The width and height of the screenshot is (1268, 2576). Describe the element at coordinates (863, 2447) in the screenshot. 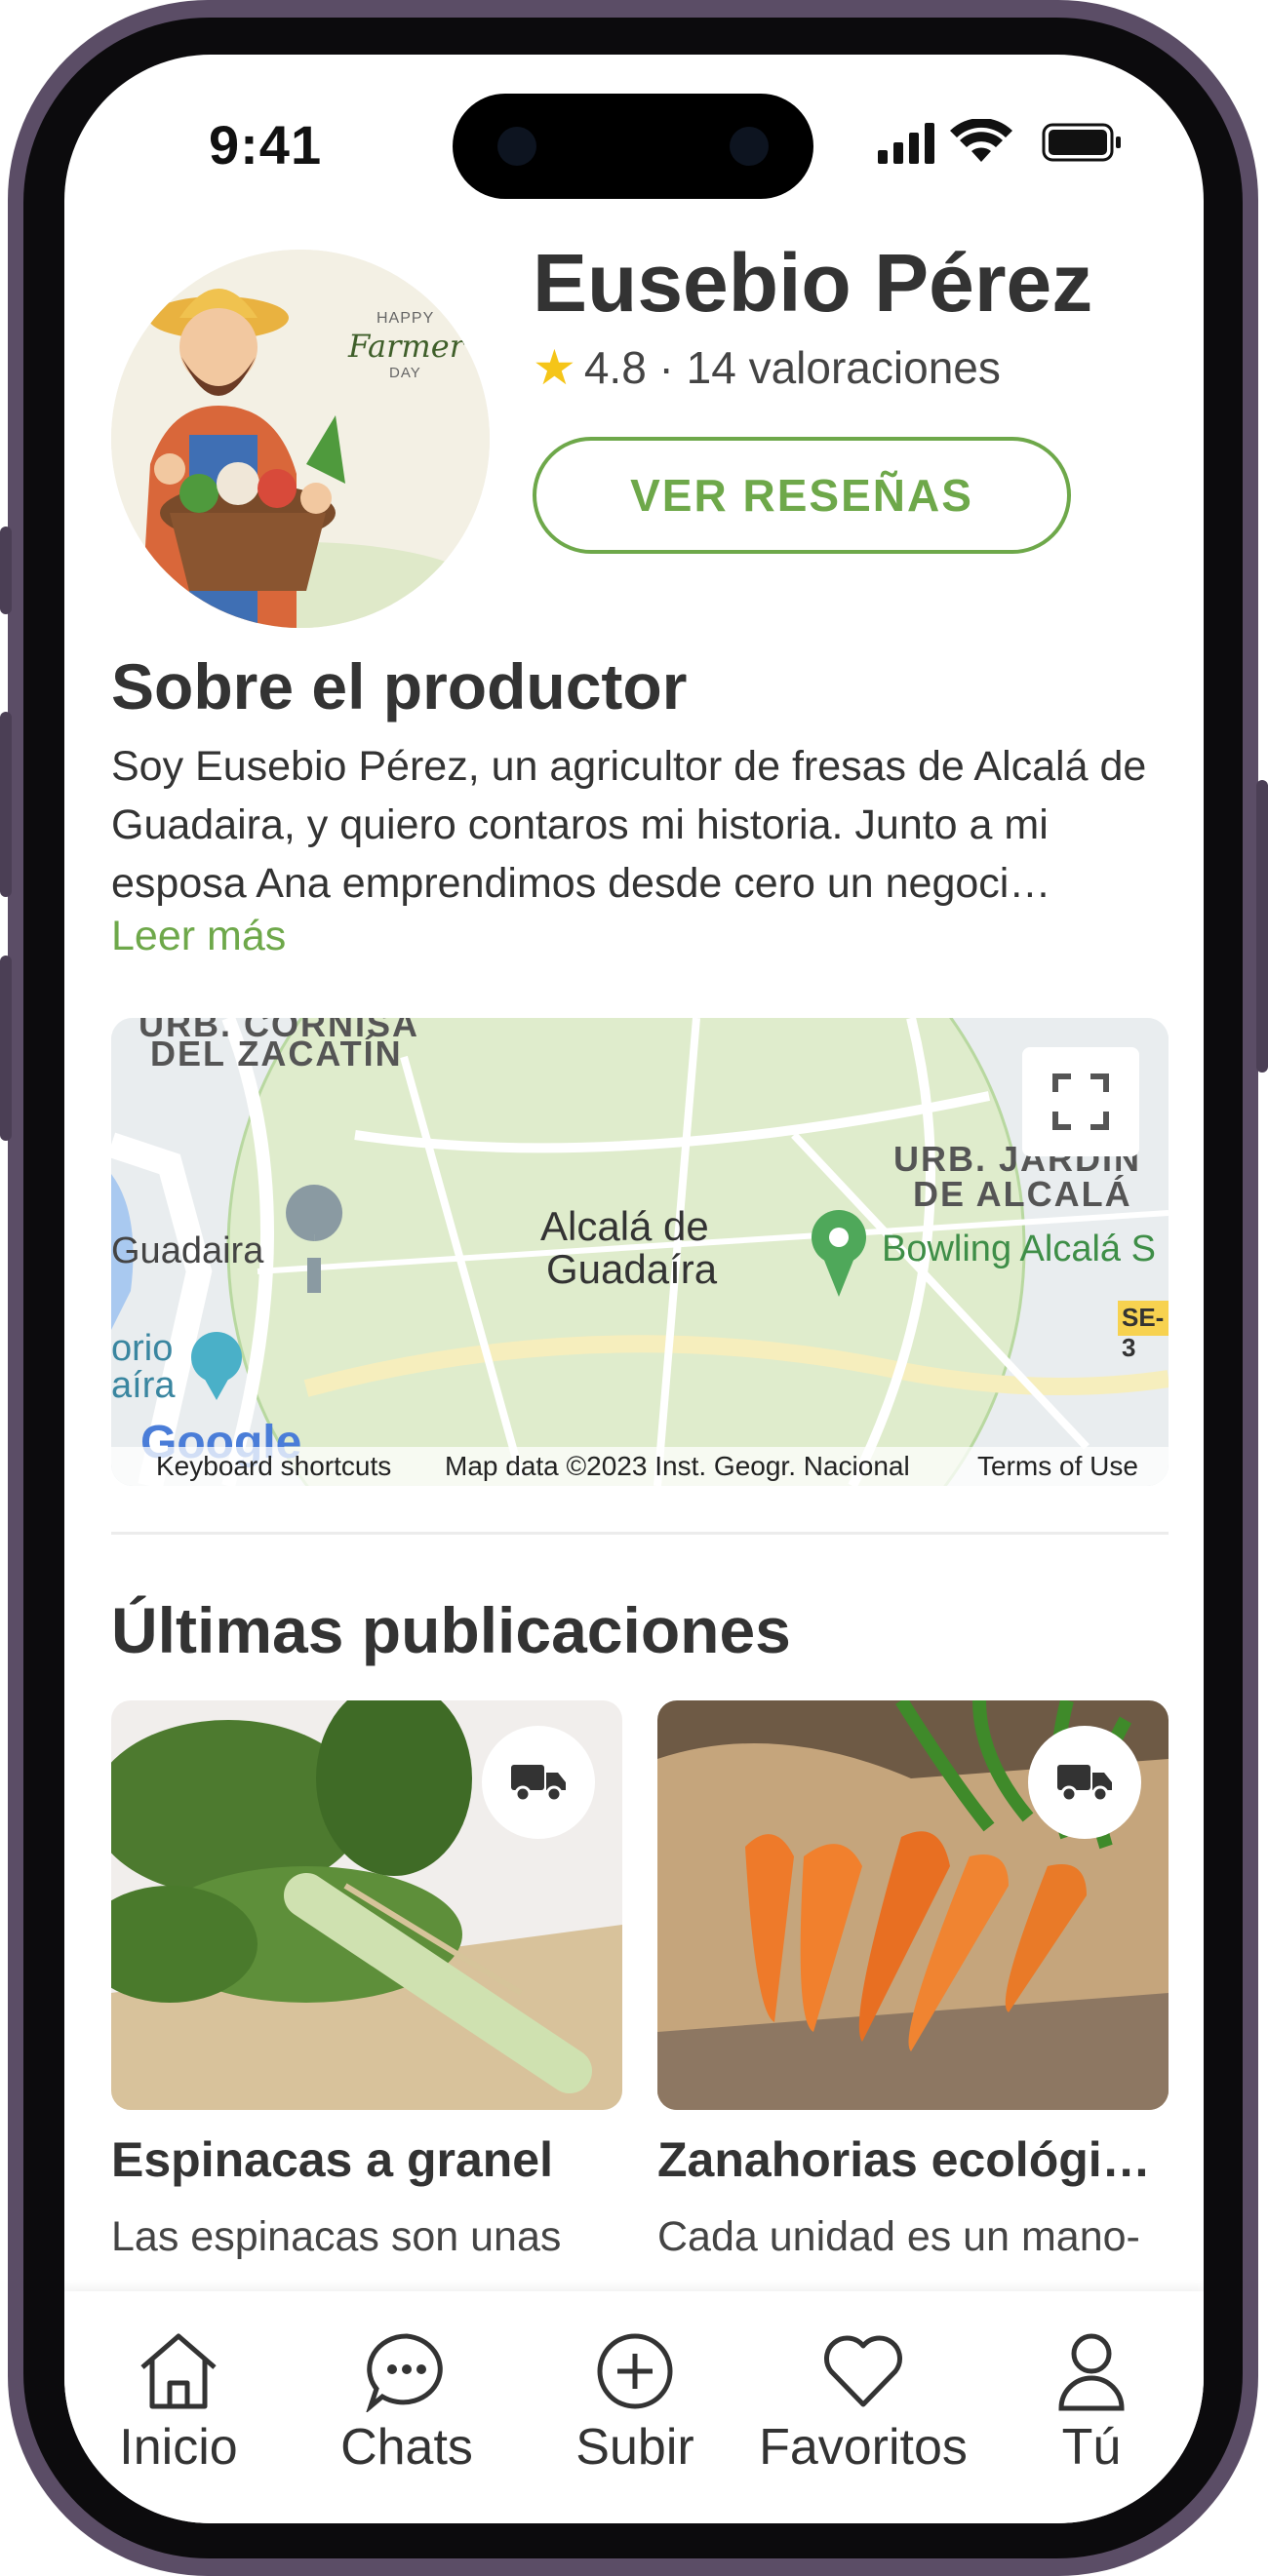

I see `tab-label: Favoritos` at that location.